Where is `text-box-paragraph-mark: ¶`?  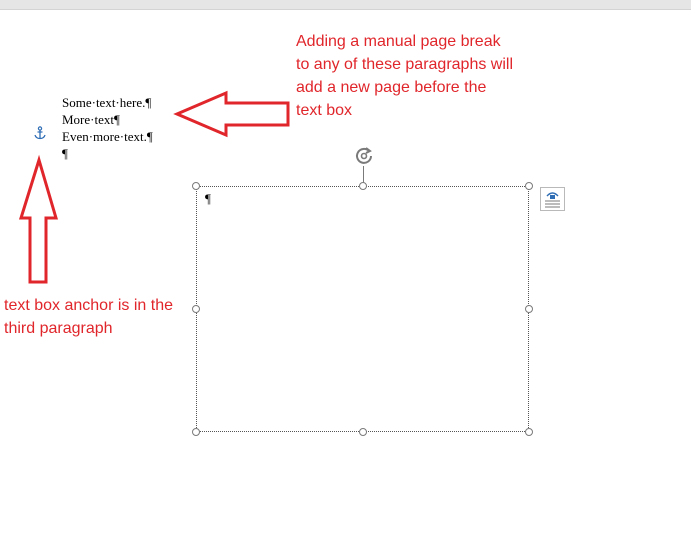
text-box-paragraph-mark: ¶ is located at coordinates (208, 199).